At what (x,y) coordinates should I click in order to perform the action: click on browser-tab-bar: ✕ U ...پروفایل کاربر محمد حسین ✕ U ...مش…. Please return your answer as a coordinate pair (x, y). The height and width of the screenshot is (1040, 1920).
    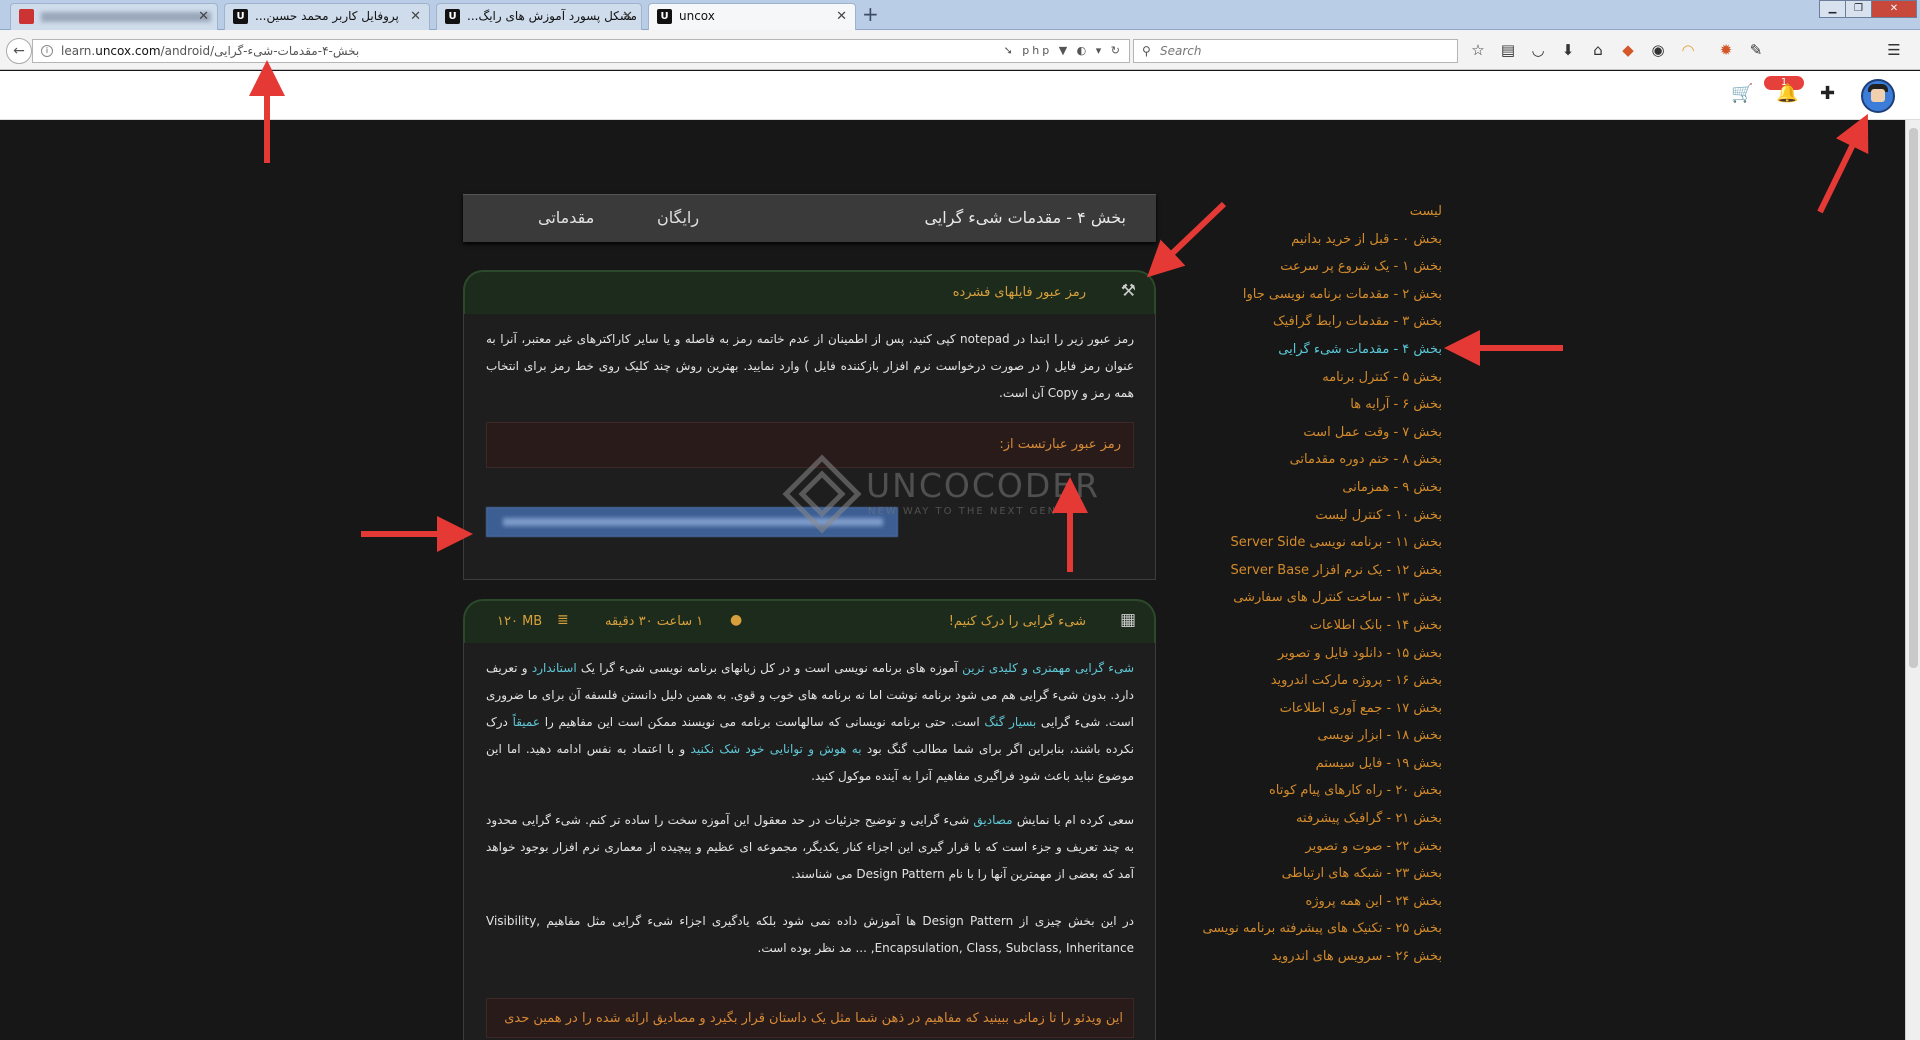
    Looking at the image, I should click on (960, 15).